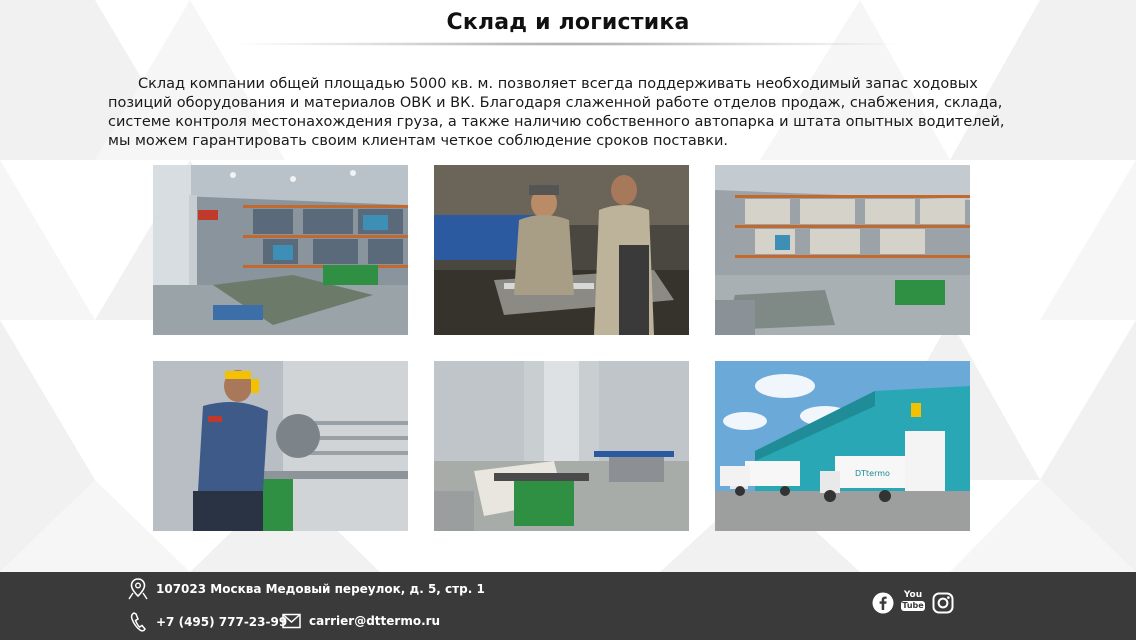 This screenshot has width=1136, height=640. I want to click on photo-warehouse-racks, so click(280, 250).